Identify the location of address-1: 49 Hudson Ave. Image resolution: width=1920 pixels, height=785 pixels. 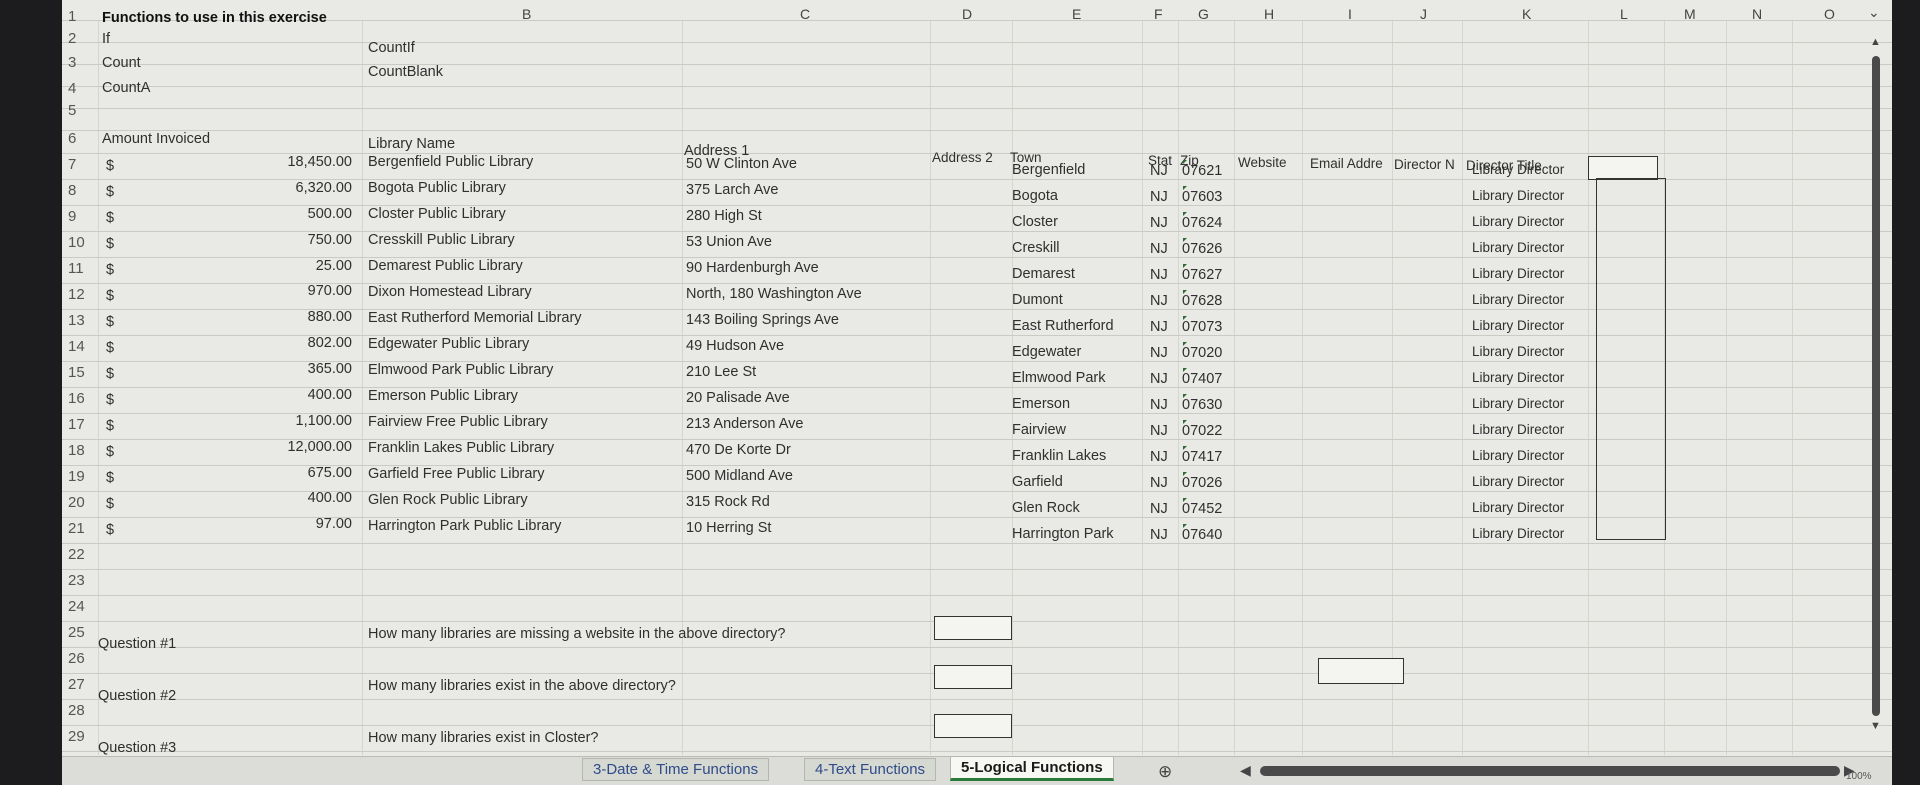
(735, 346).